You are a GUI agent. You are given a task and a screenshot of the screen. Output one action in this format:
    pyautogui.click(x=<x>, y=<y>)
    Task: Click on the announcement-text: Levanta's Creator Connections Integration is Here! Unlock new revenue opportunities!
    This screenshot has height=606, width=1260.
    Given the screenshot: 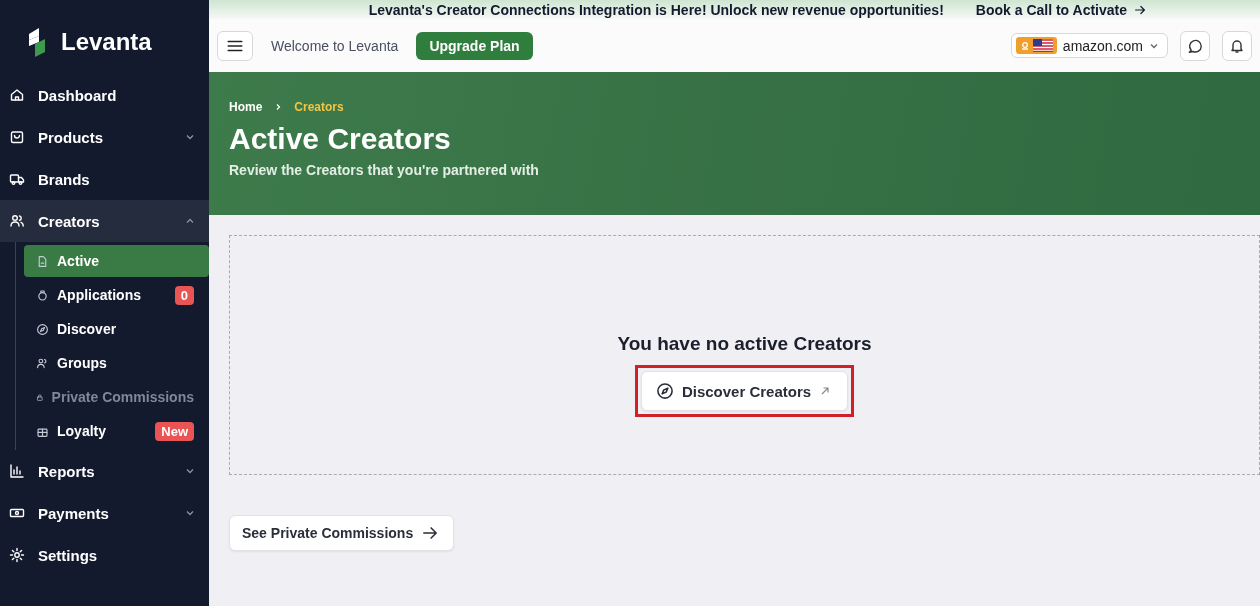 What is the action you would take?
    pyautogui.click(x=656, y=9)
    